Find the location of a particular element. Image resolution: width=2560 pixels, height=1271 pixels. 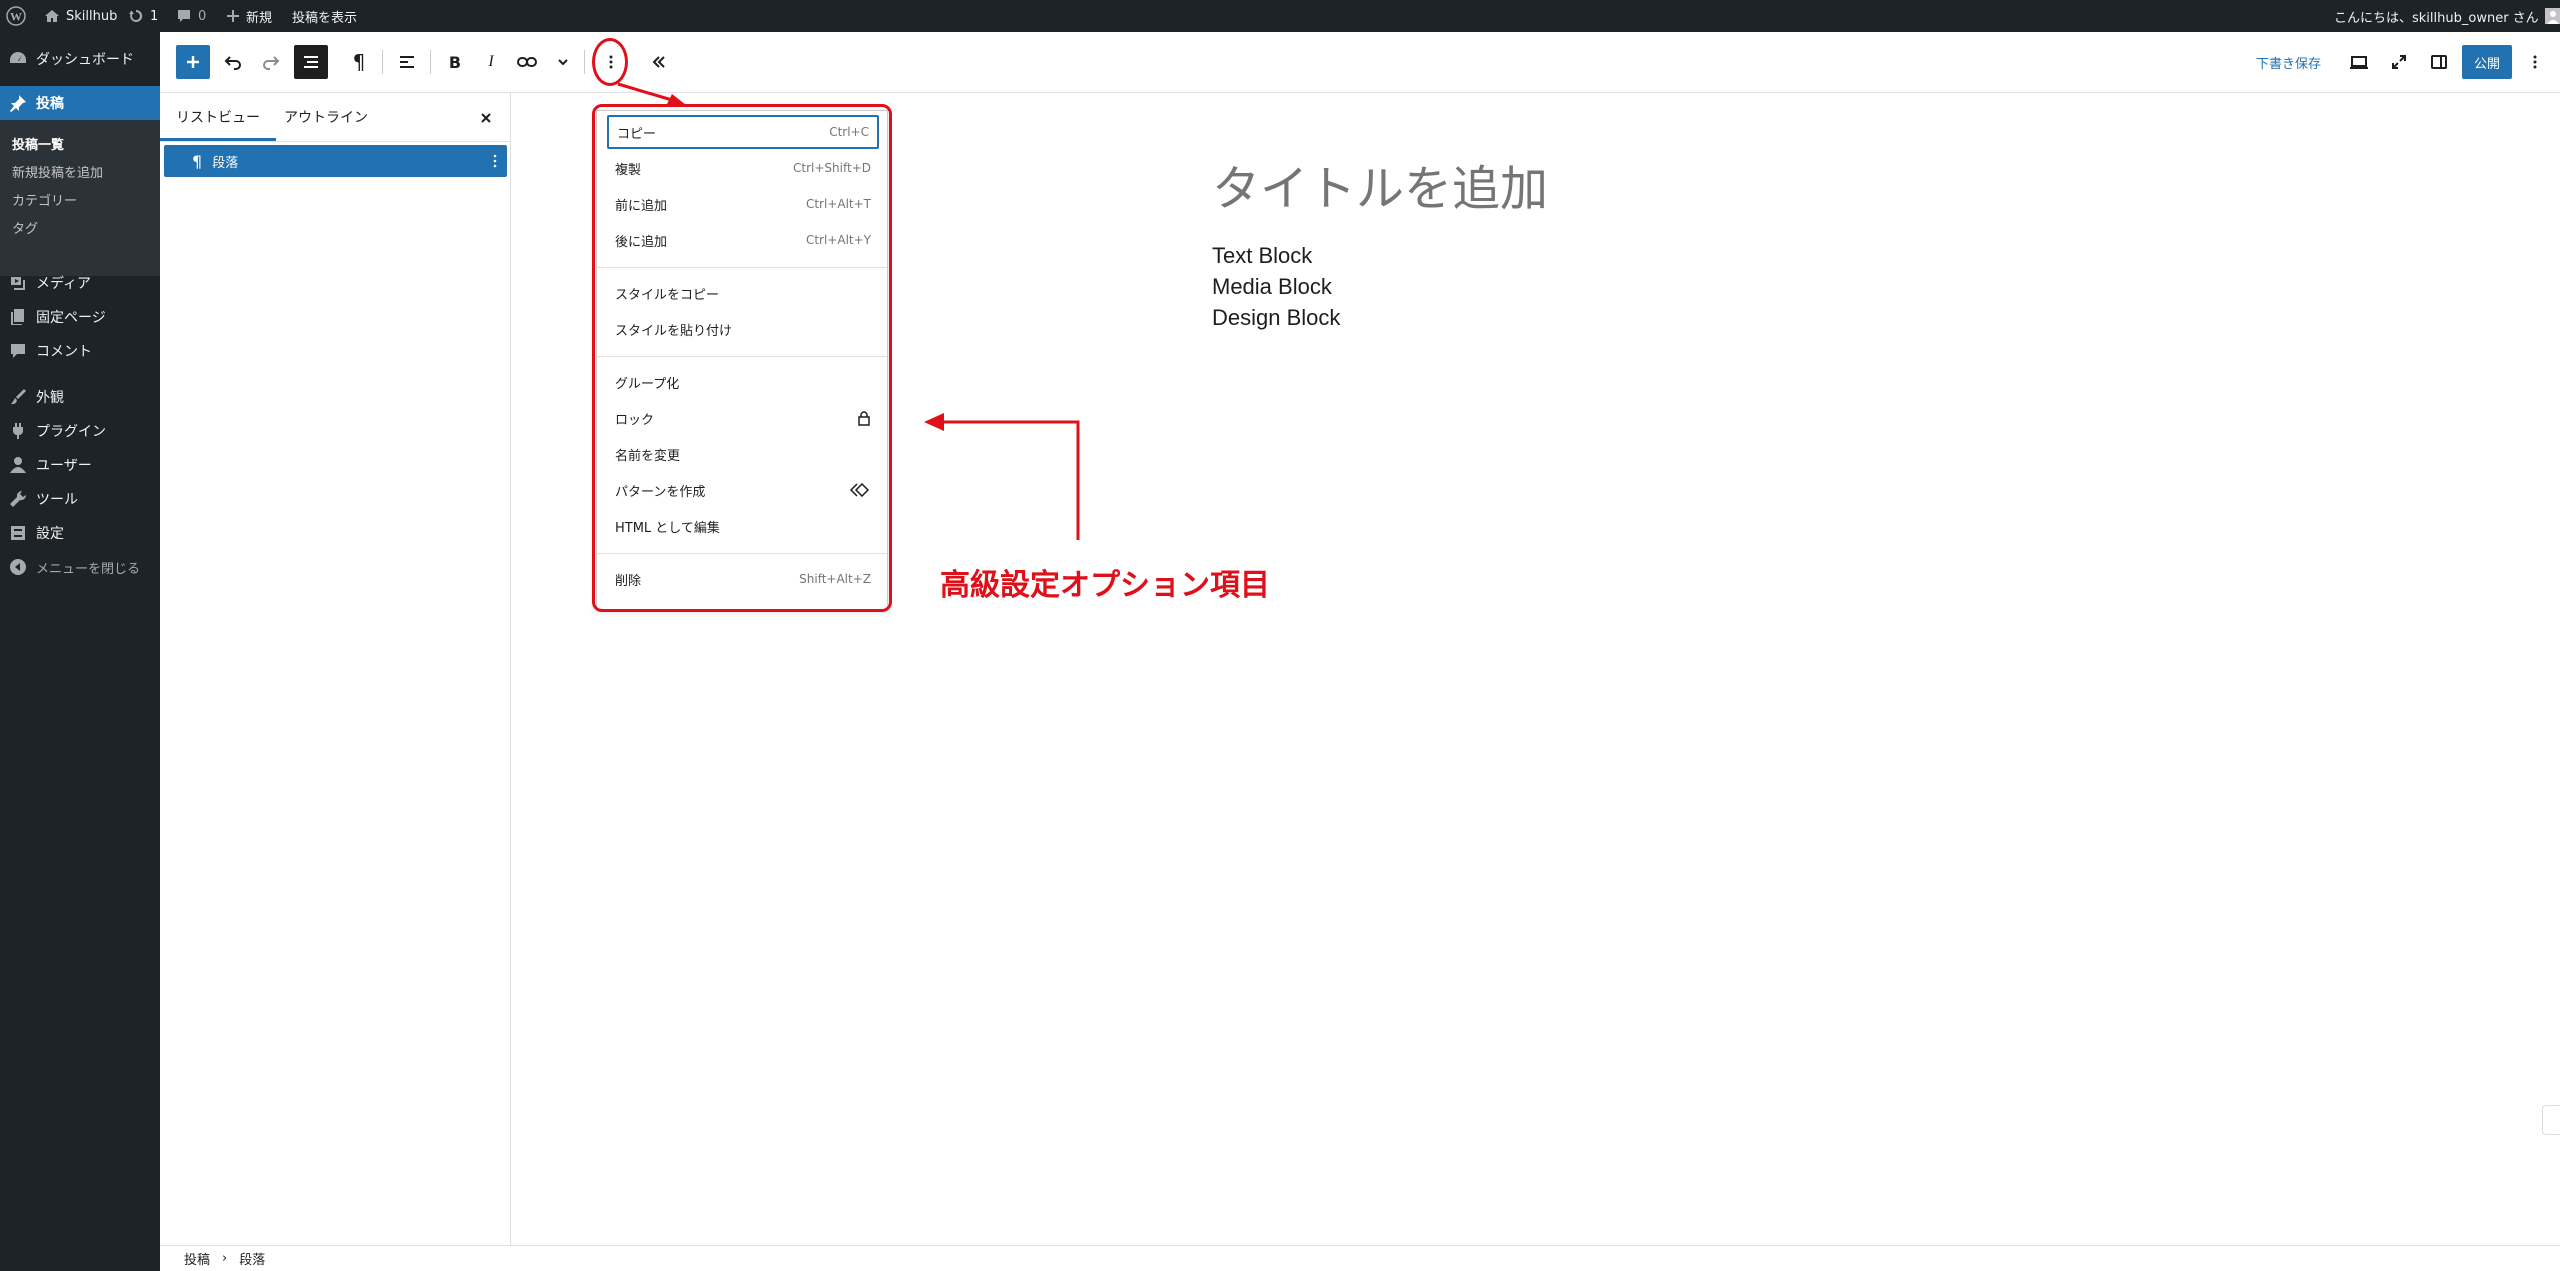

arrow-to-options is located at coordinates (1010, 480).